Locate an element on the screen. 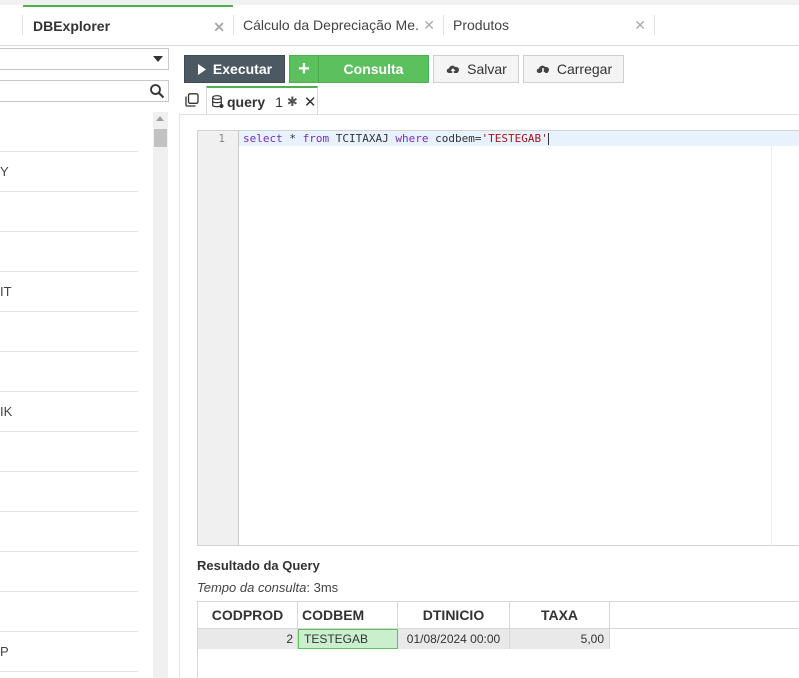 The width and height of the screenshot is (799, 678). sql-keyword: select is located at coordinates (263, 138).